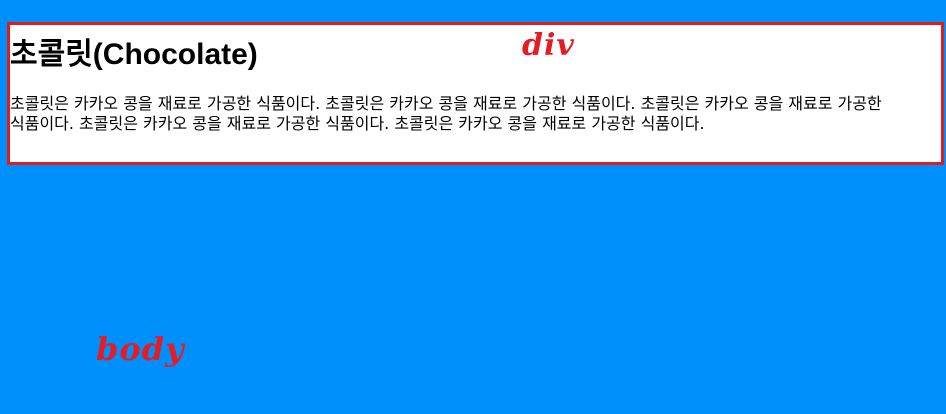 The width and height of the screenshot is (946, 414). I want to click on div-annotation: div, so click(548, 45).